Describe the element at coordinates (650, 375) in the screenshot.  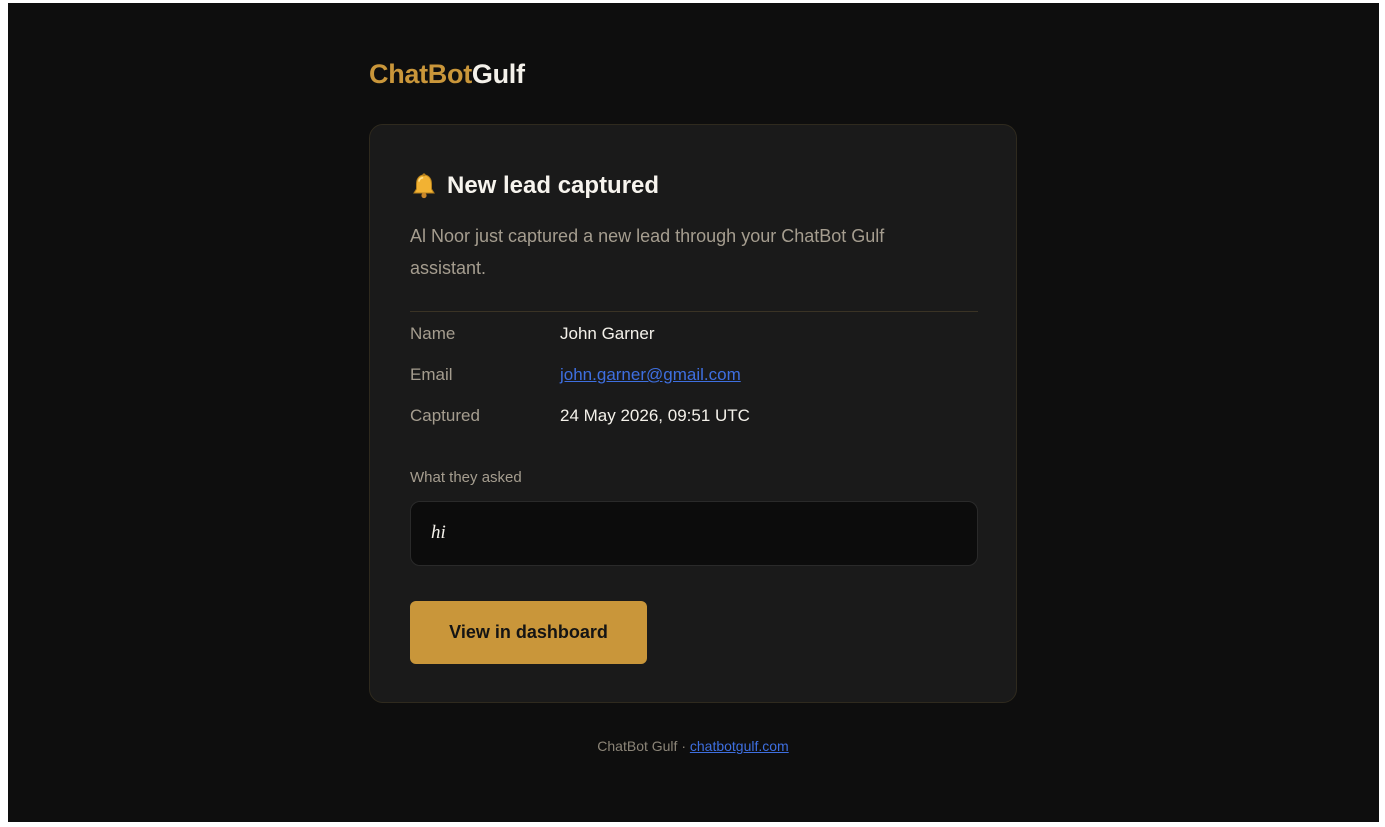
I see `email-link: john.garner@gmail.com` at that location.